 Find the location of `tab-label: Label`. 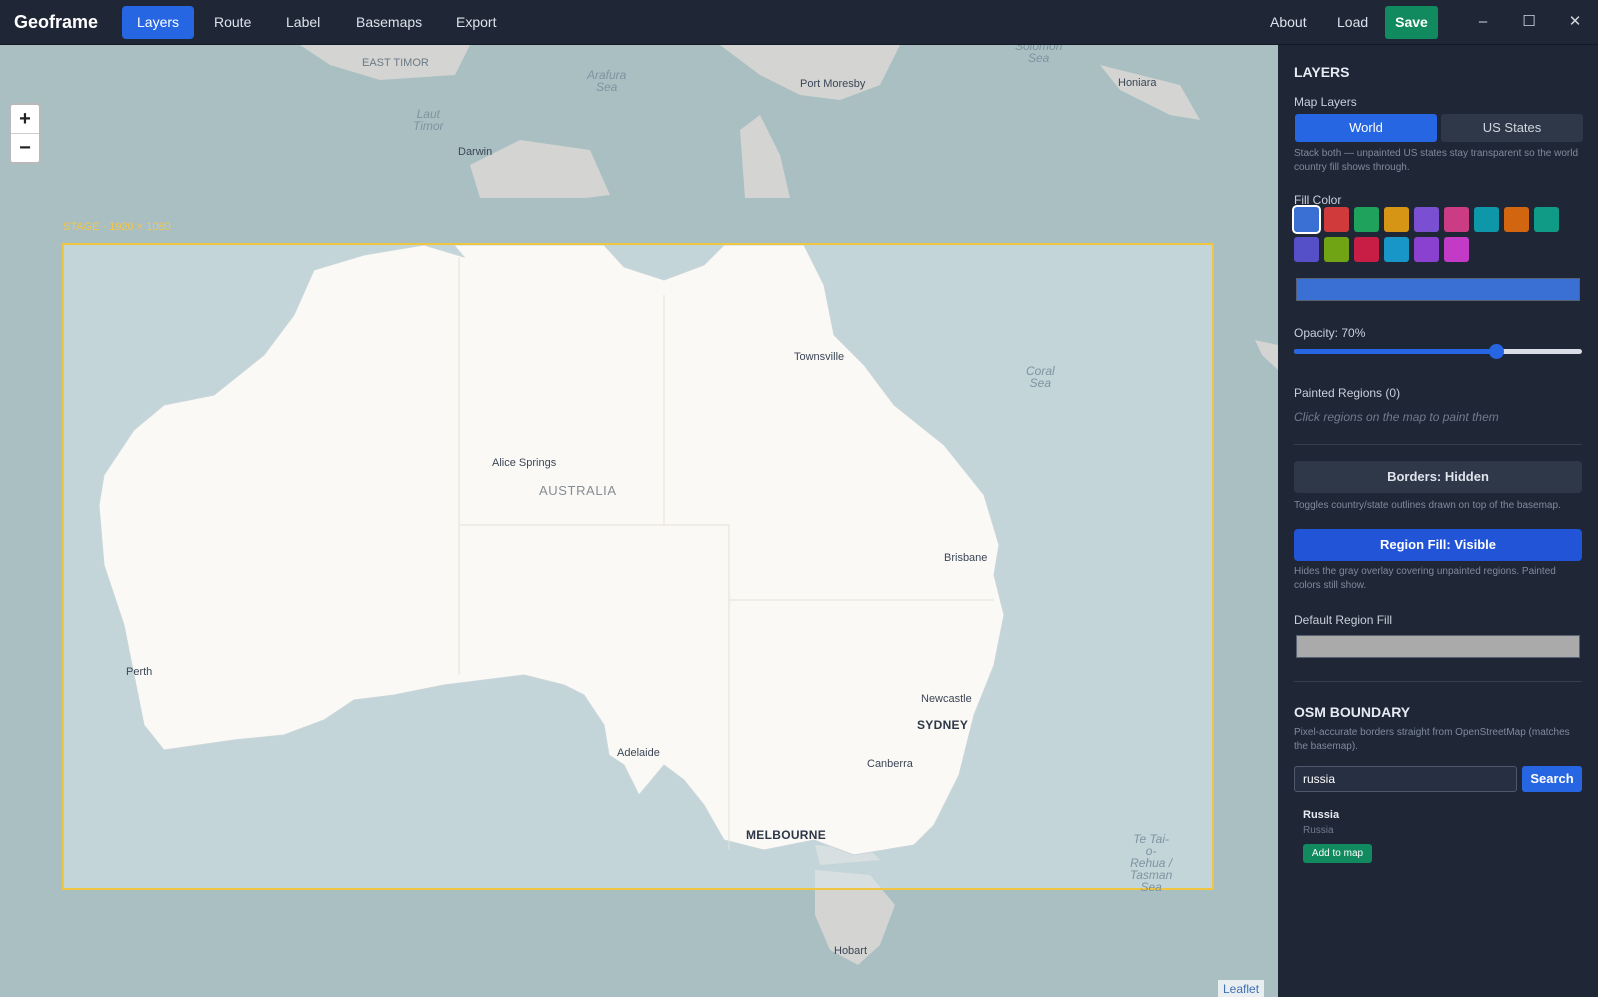

tab-label: Label is located at coordinates (303, 22).